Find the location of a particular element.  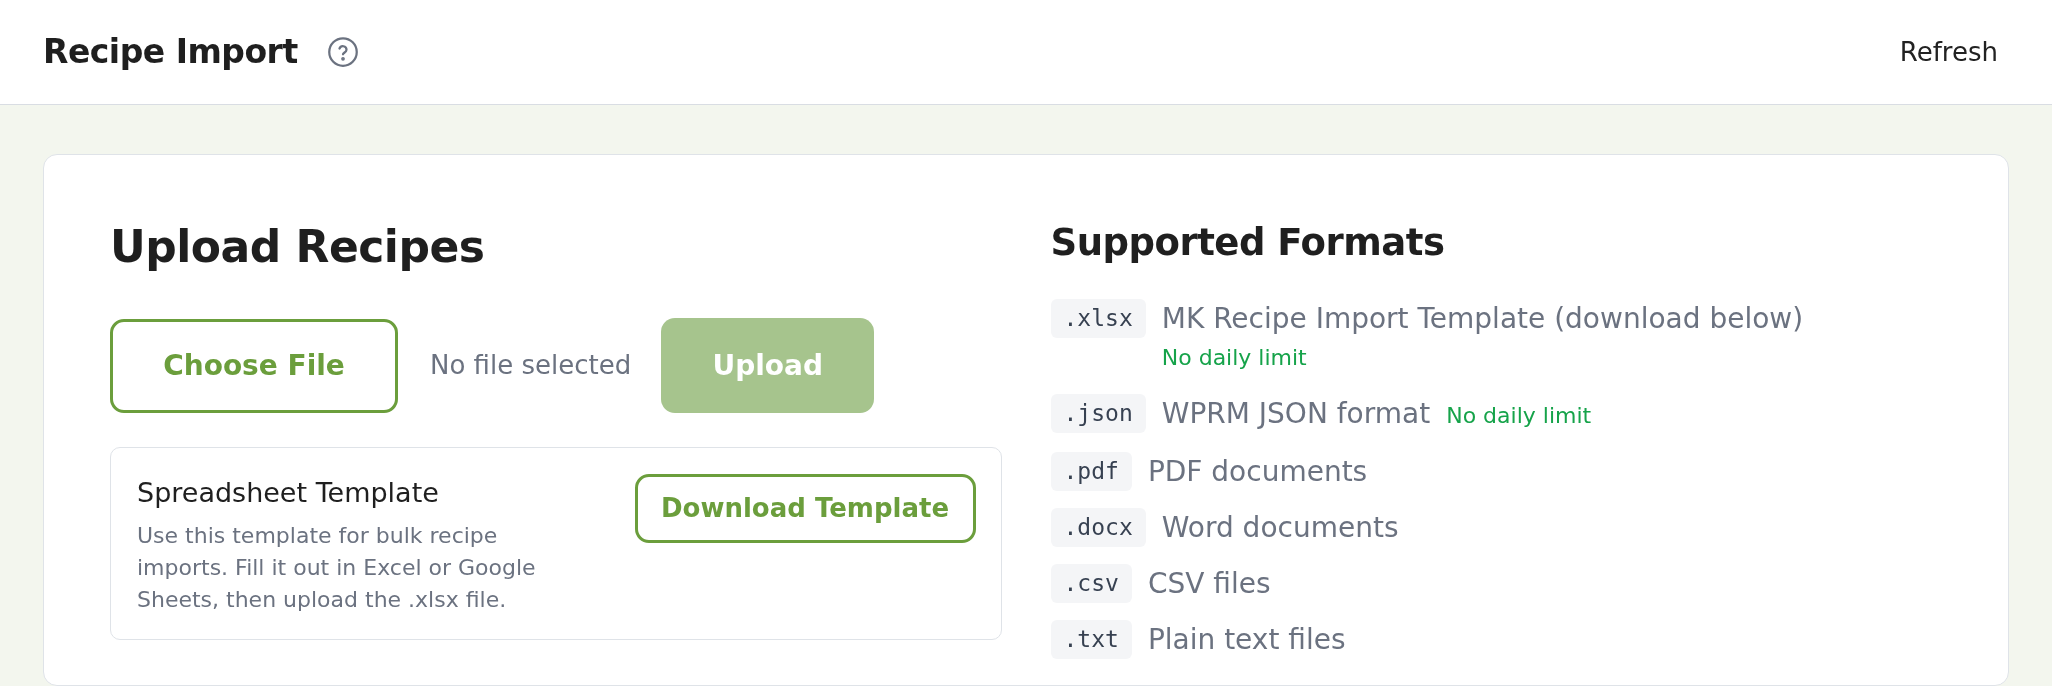

extension-tag: .xlsx is located at coordinates (1098, 318).